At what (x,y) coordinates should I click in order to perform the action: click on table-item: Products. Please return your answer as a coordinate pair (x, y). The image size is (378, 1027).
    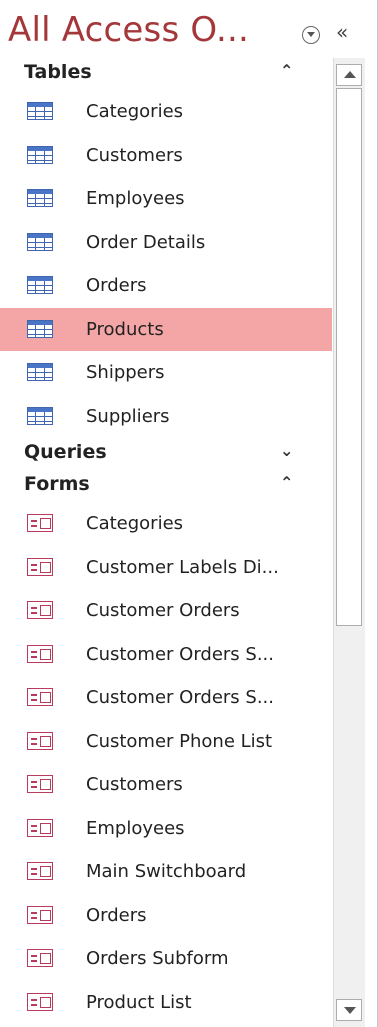
    Looking at the image, I should click on (166, 329).